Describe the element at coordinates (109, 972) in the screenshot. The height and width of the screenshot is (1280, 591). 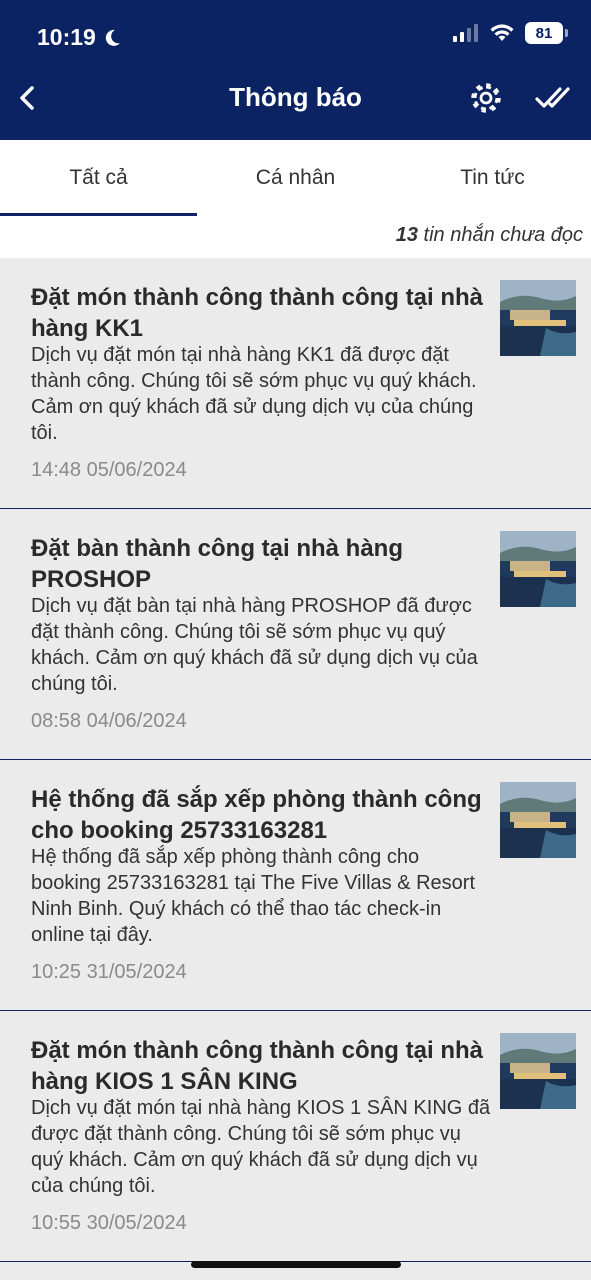
I see `notification-time: 10:25 31/05/2024` at that location.